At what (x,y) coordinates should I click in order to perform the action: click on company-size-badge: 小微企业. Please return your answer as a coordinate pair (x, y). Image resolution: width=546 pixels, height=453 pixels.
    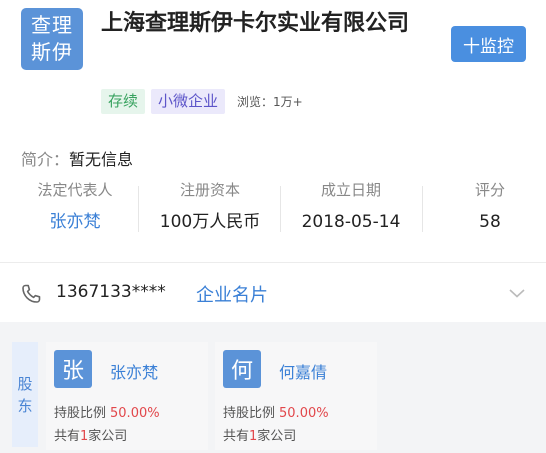
    Looking at the image, I should click on (188, 101).